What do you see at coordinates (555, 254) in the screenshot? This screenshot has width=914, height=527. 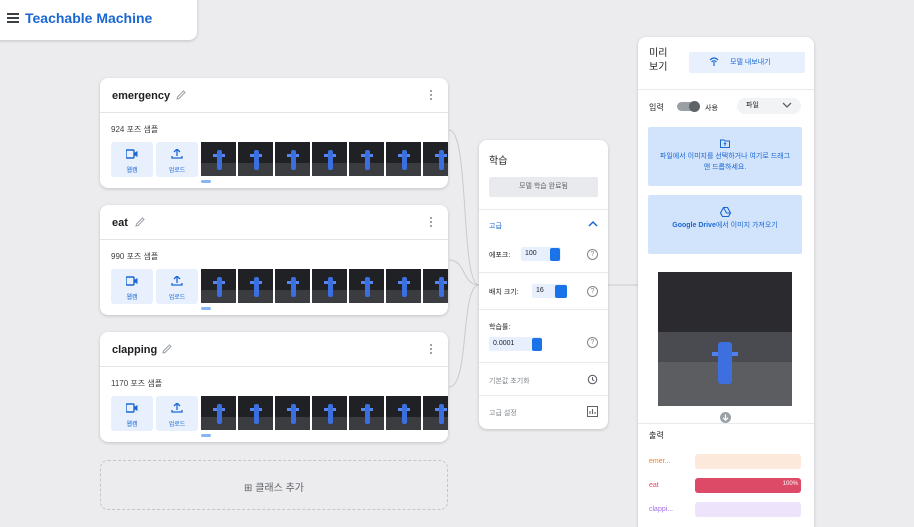 I see `epochs-stepper` at bounding box center [555, 254].